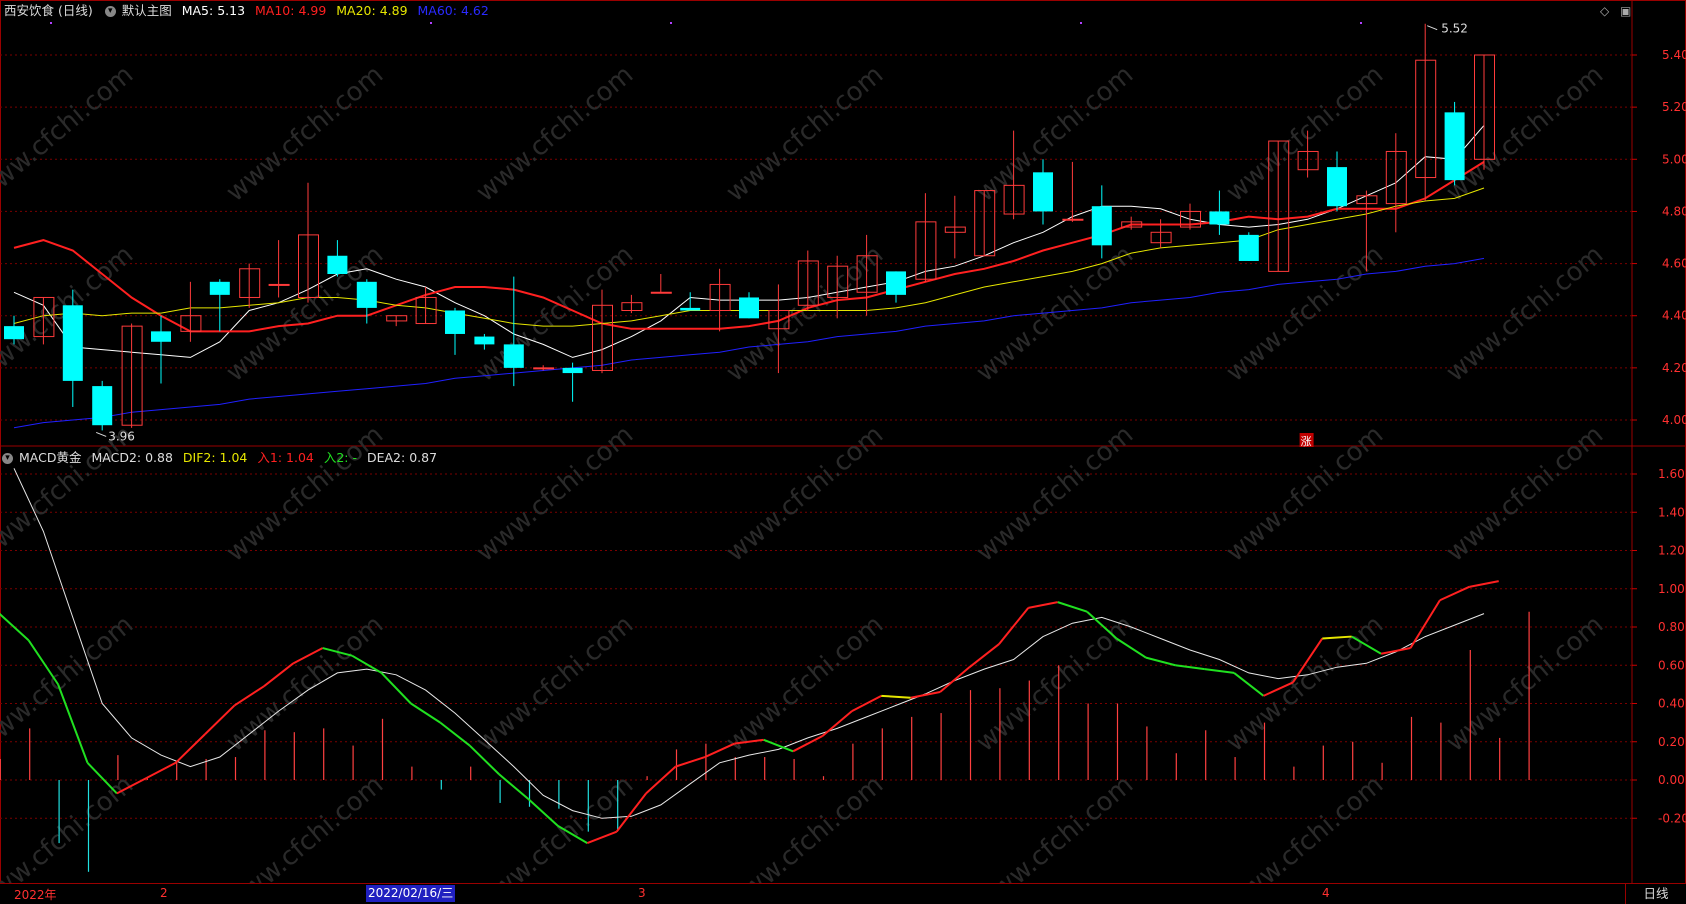 This screenshot has height=904, width=1686. Describe the element at coordinates (164, 893) in the screenshot. I see `x-label-feb: 2` at that location.